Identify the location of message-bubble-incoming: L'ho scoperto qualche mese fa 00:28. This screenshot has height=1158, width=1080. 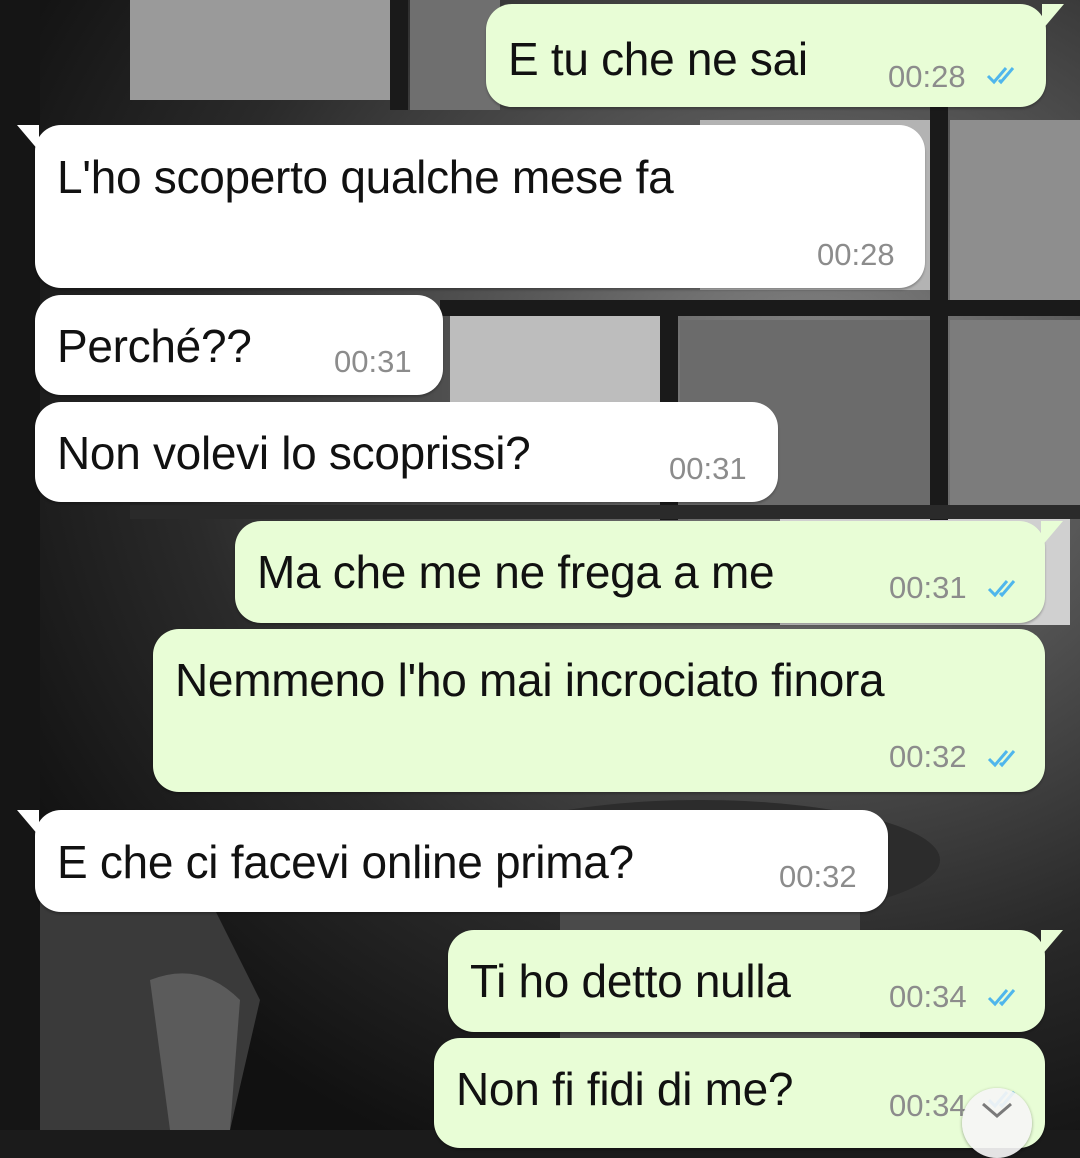
(471, 206).